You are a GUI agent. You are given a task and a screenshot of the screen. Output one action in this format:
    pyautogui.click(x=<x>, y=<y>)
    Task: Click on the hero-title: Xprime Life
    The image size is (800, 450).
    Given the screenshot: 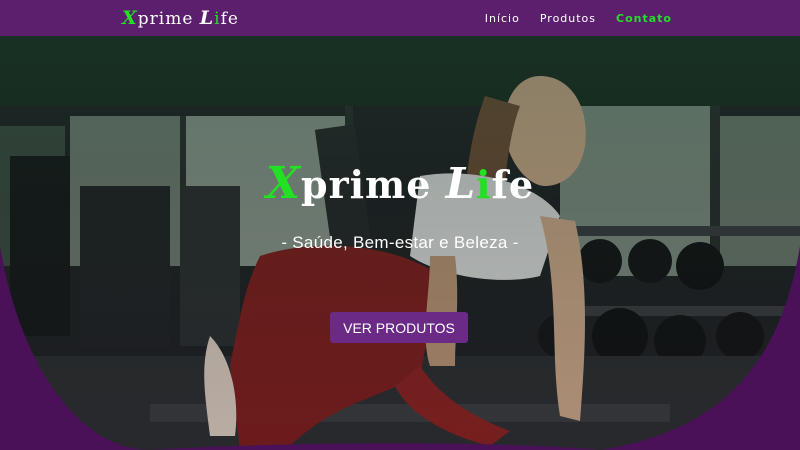 What is the action you would take?
    pyautogui.click(x=400, y=183)
    